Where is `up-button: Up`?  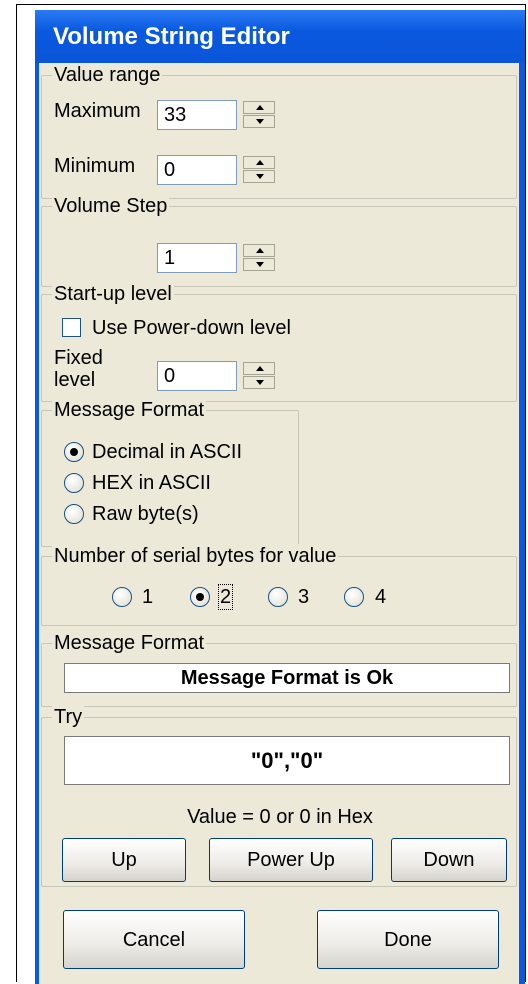 up-button: Up is located at coordinates (124, 860).